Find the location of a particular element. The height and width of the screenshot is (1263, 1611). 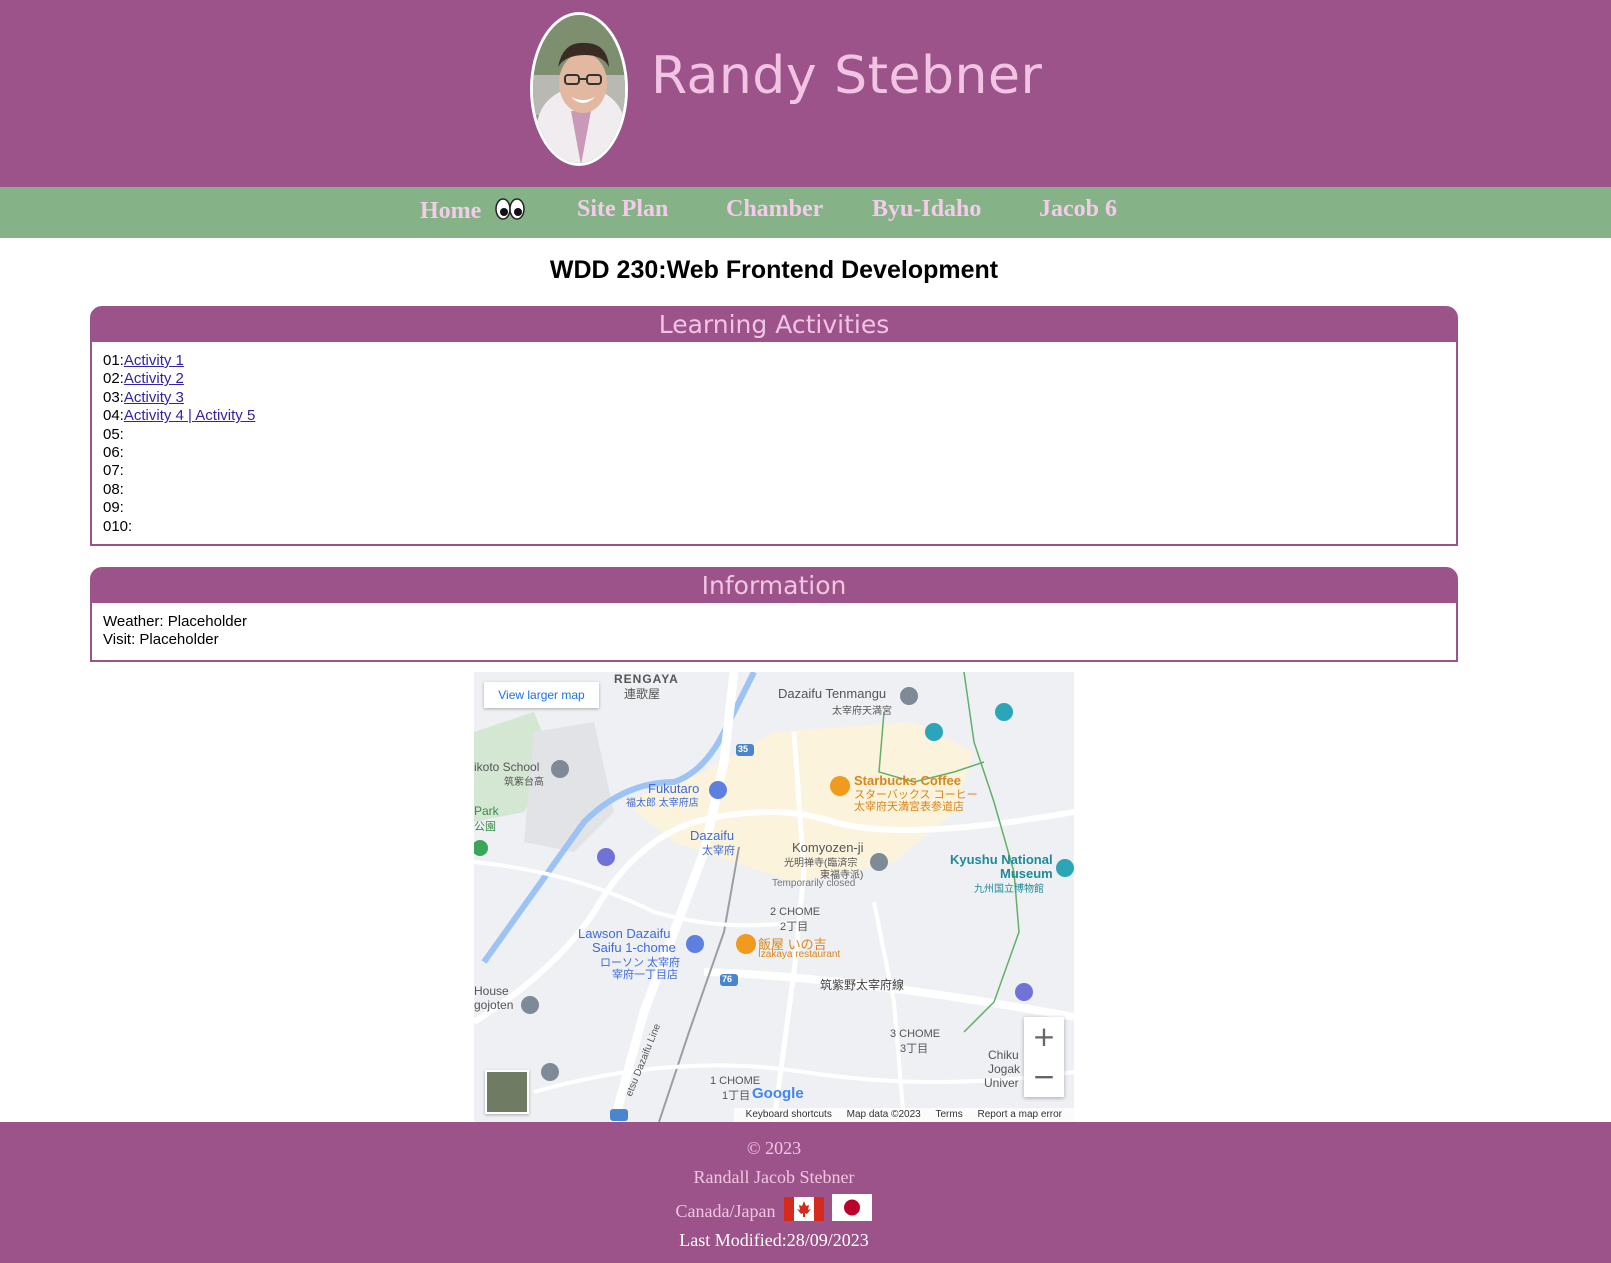

map-label: 太宰府天満宮 is located at coordinates (862, 711).